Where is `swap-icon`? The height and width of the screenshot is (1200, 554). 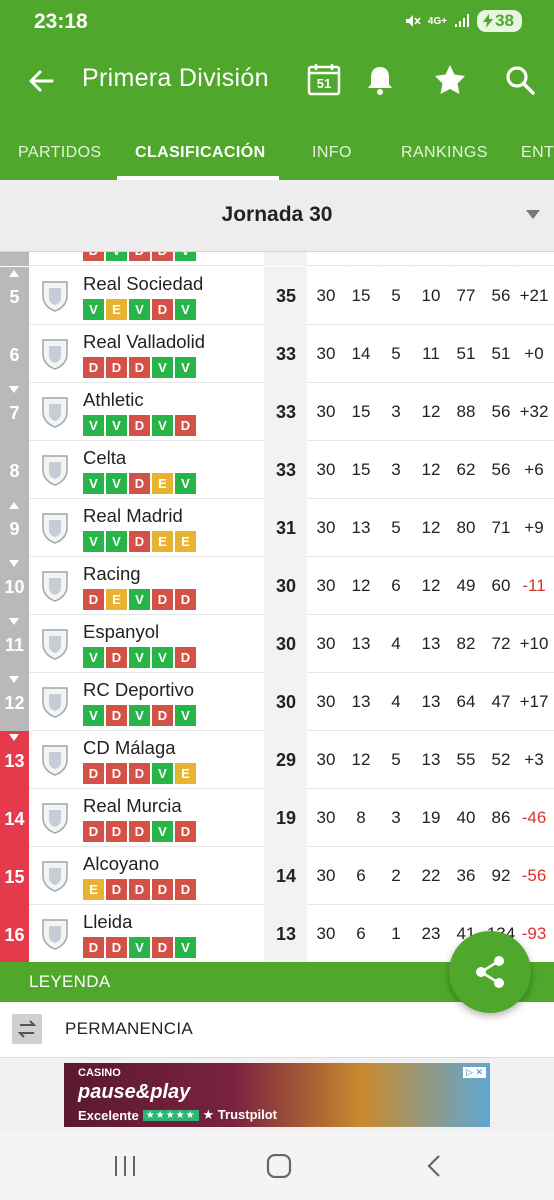
swap-icon is located at coordinates (27, 1029).